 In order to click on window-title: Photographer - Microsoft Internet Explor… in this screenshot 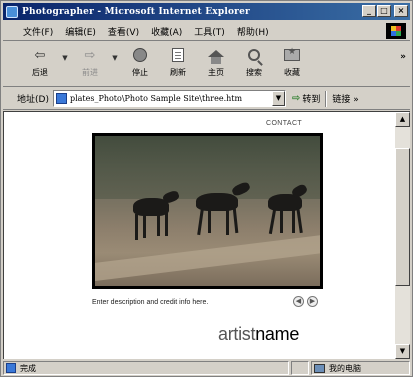, I will do `click(136, 11)`.